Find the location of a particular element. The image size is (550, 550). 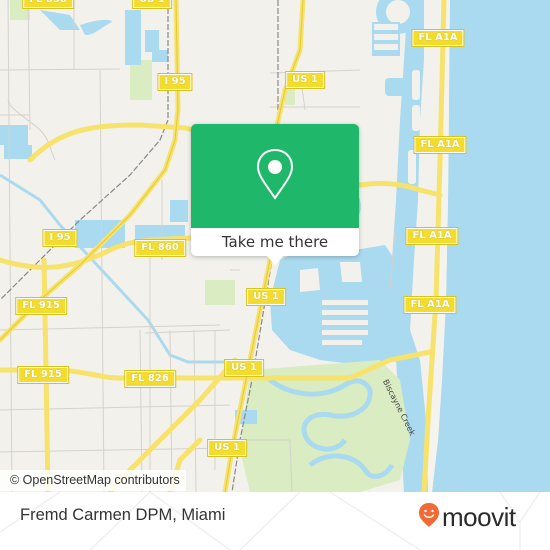

road-shield-fl-838: FL 838 is located at coordinates (48, 4).